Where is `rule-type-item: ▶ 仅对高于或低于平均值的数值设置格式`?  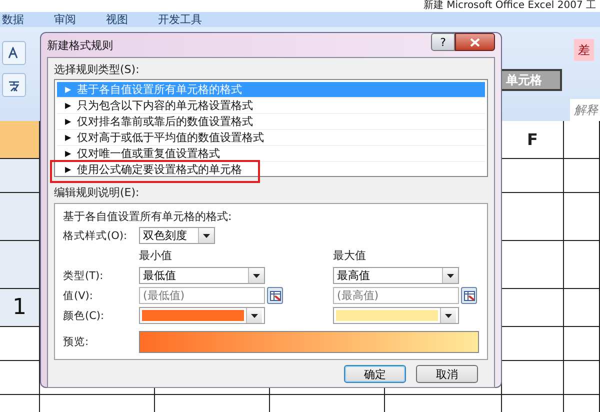
rule-type-item: ▶ 仅对高于或低于平均值的数值设置格式 is located at coordinates (271, 138).